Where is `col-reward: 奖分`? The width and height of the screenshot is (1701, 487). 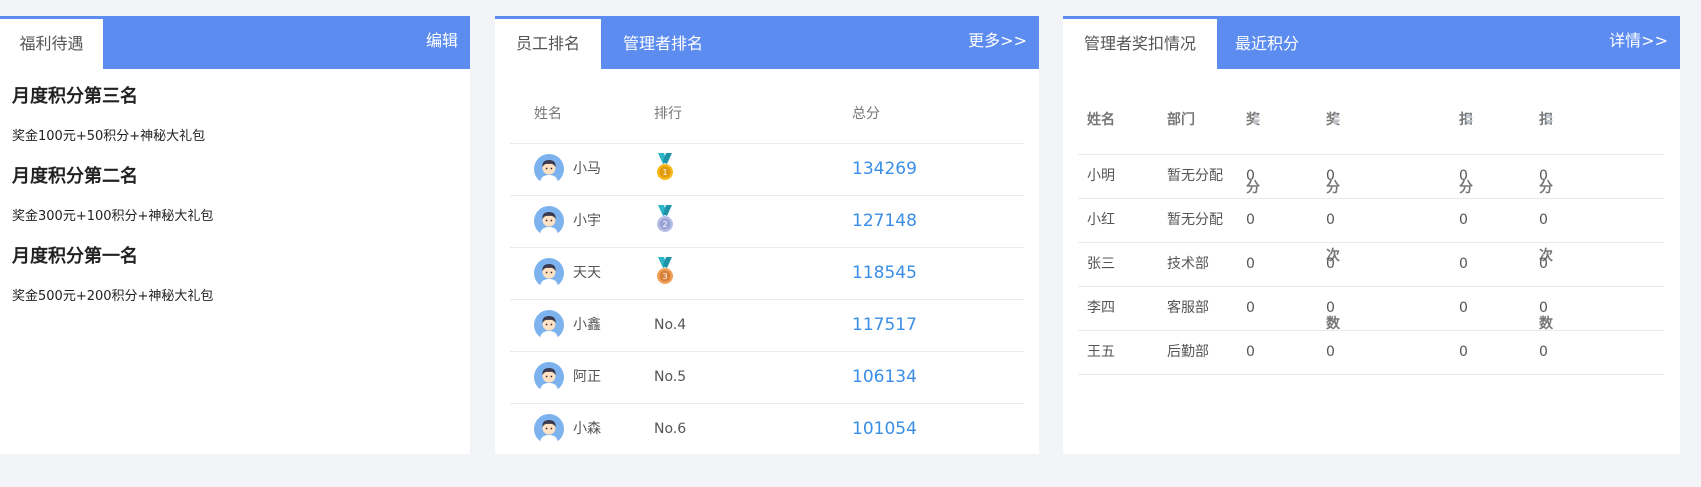
col-reward: 奖分 is located at coordinates (1253, 141).